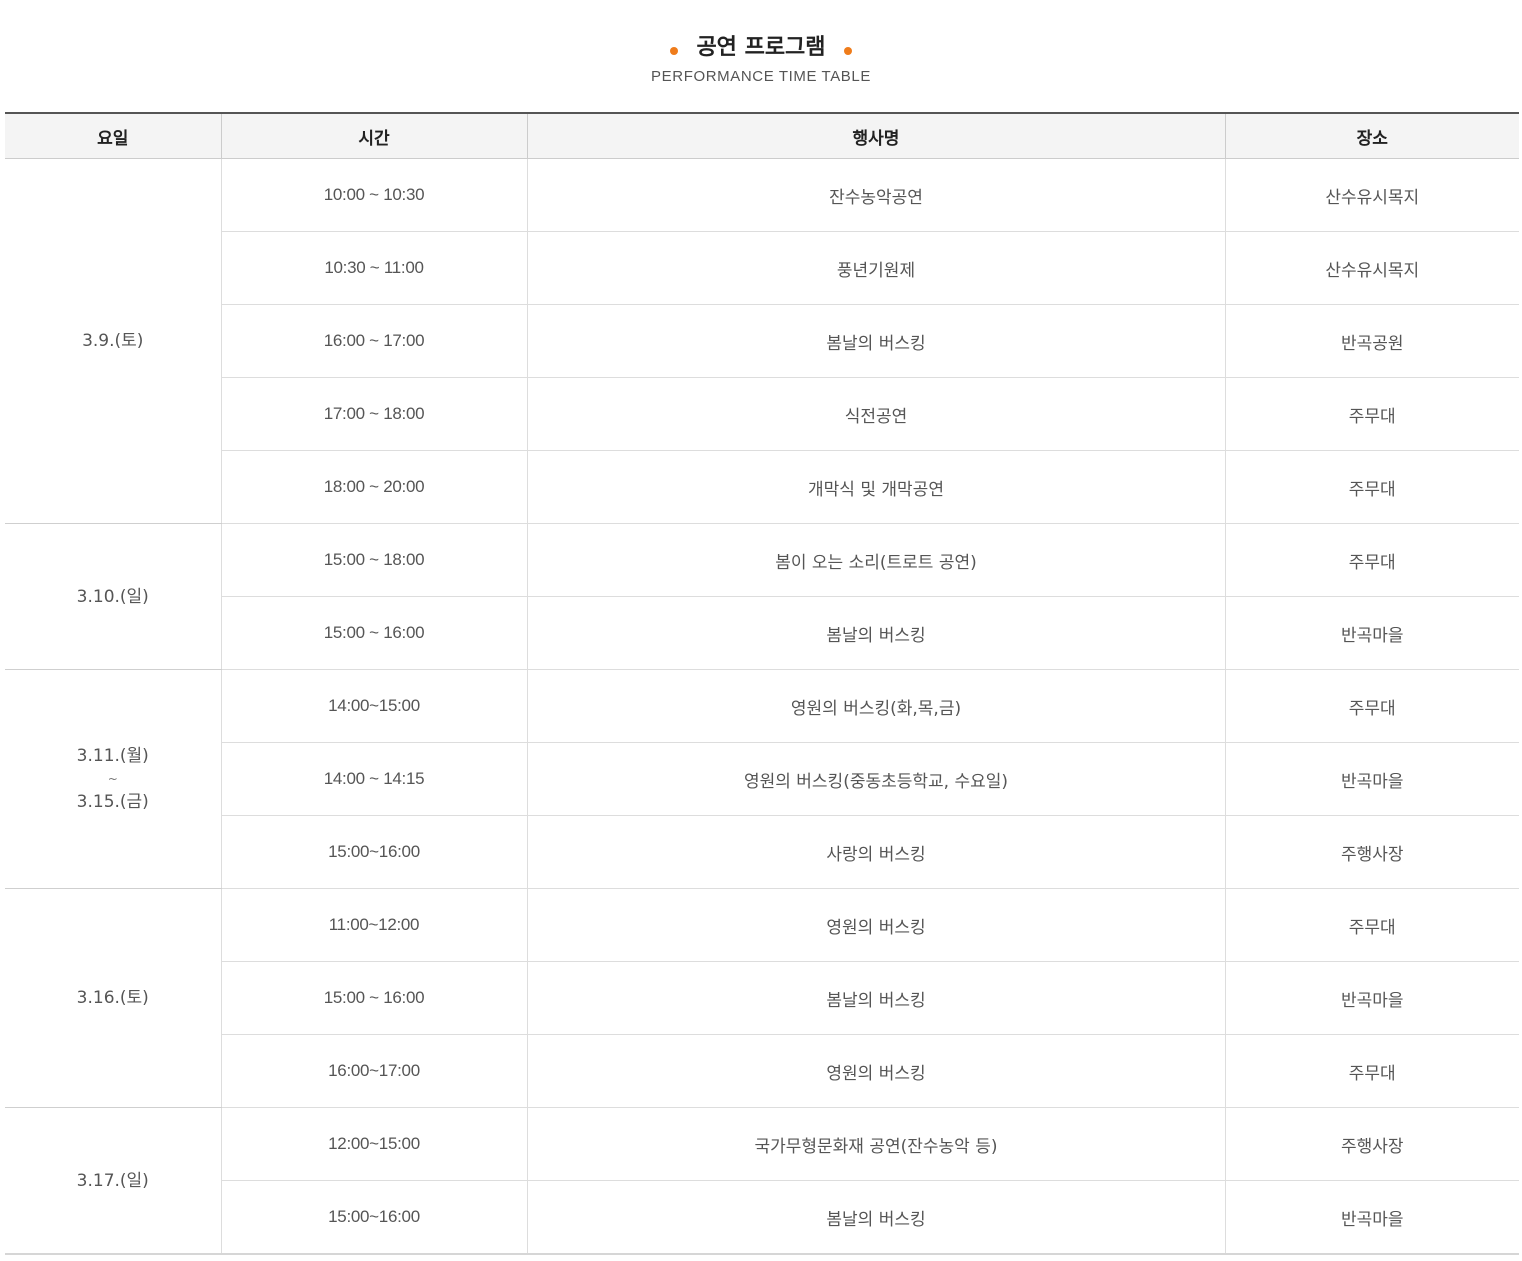 Image resolution: width=1522 pixels, height=1261 pixels. What do you see at coordinates (875, 268) in the screenshot?
I see `event-name-cell: 풍년기원제` at bounding box center [875, 268].